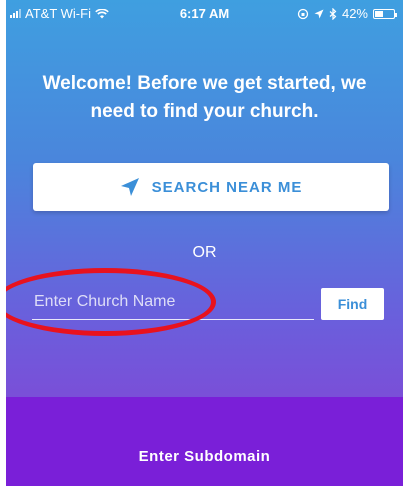 The image size is (409, 486). What do you see at coordinates (204, 83) in the screenshot?
I see `welcome-line-1: Welcome! Before we get started, we` at bounding box center [204, 83].